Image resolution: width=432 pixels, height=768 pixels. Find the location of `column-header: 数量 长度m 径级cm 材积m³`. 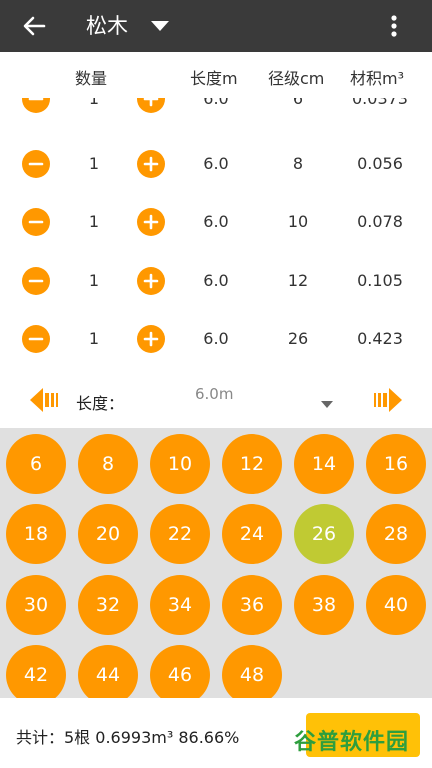

column-header: 数量 长度m 径级cm 材积m³ is located at coordinates (216, 75).